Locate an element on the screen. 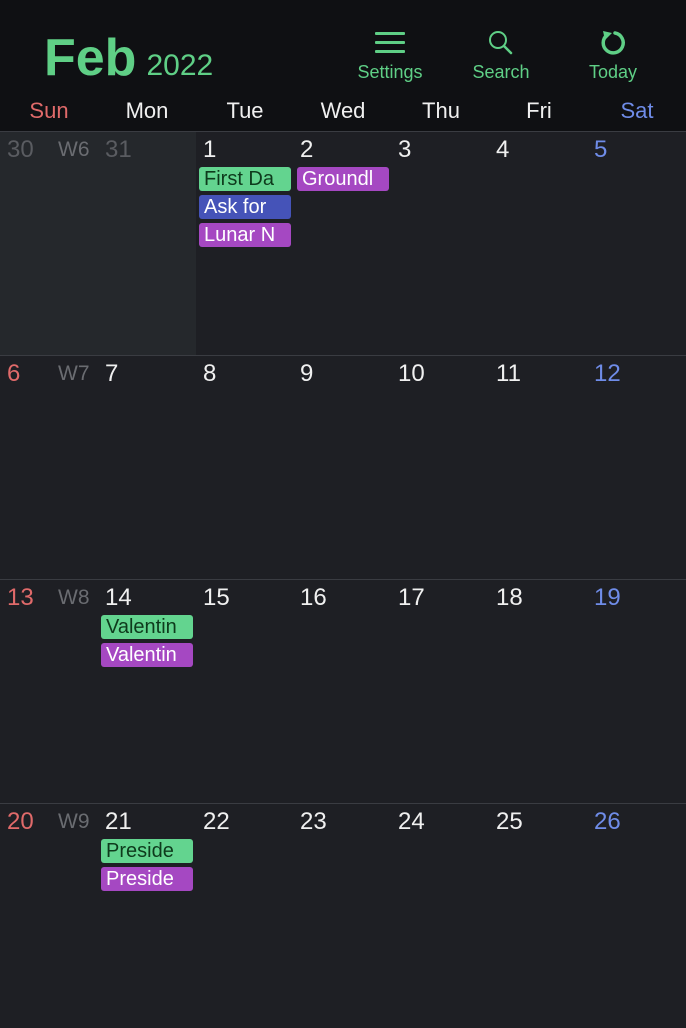 This screenshot has height=1028, width=686. day-cell: 18 is located at coordinates (509, 598).